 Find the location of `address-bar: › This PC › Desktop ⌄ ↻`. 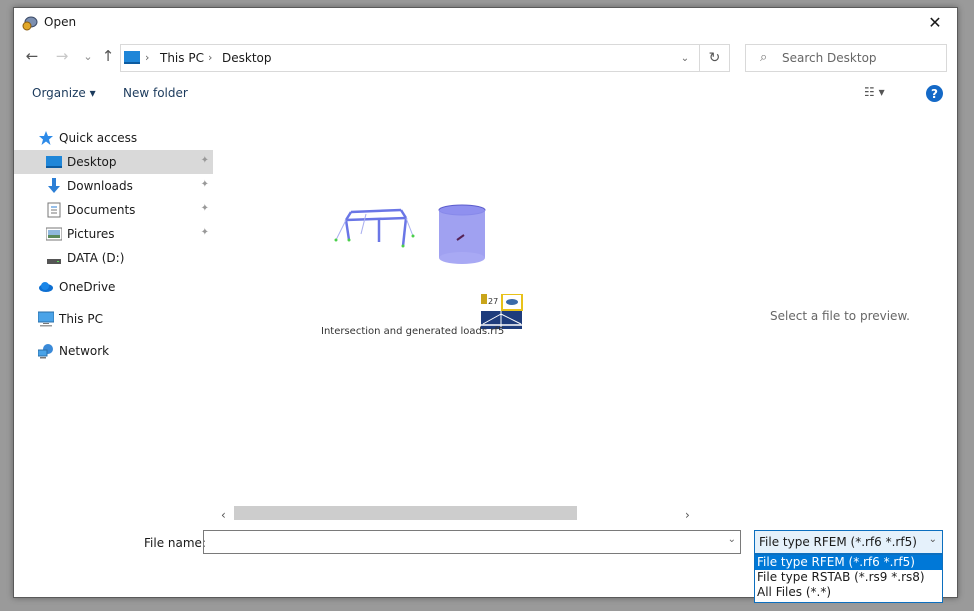

address-bar: › This PC › Desktop ⌄ ↻ is located at coordinates (425, 58).